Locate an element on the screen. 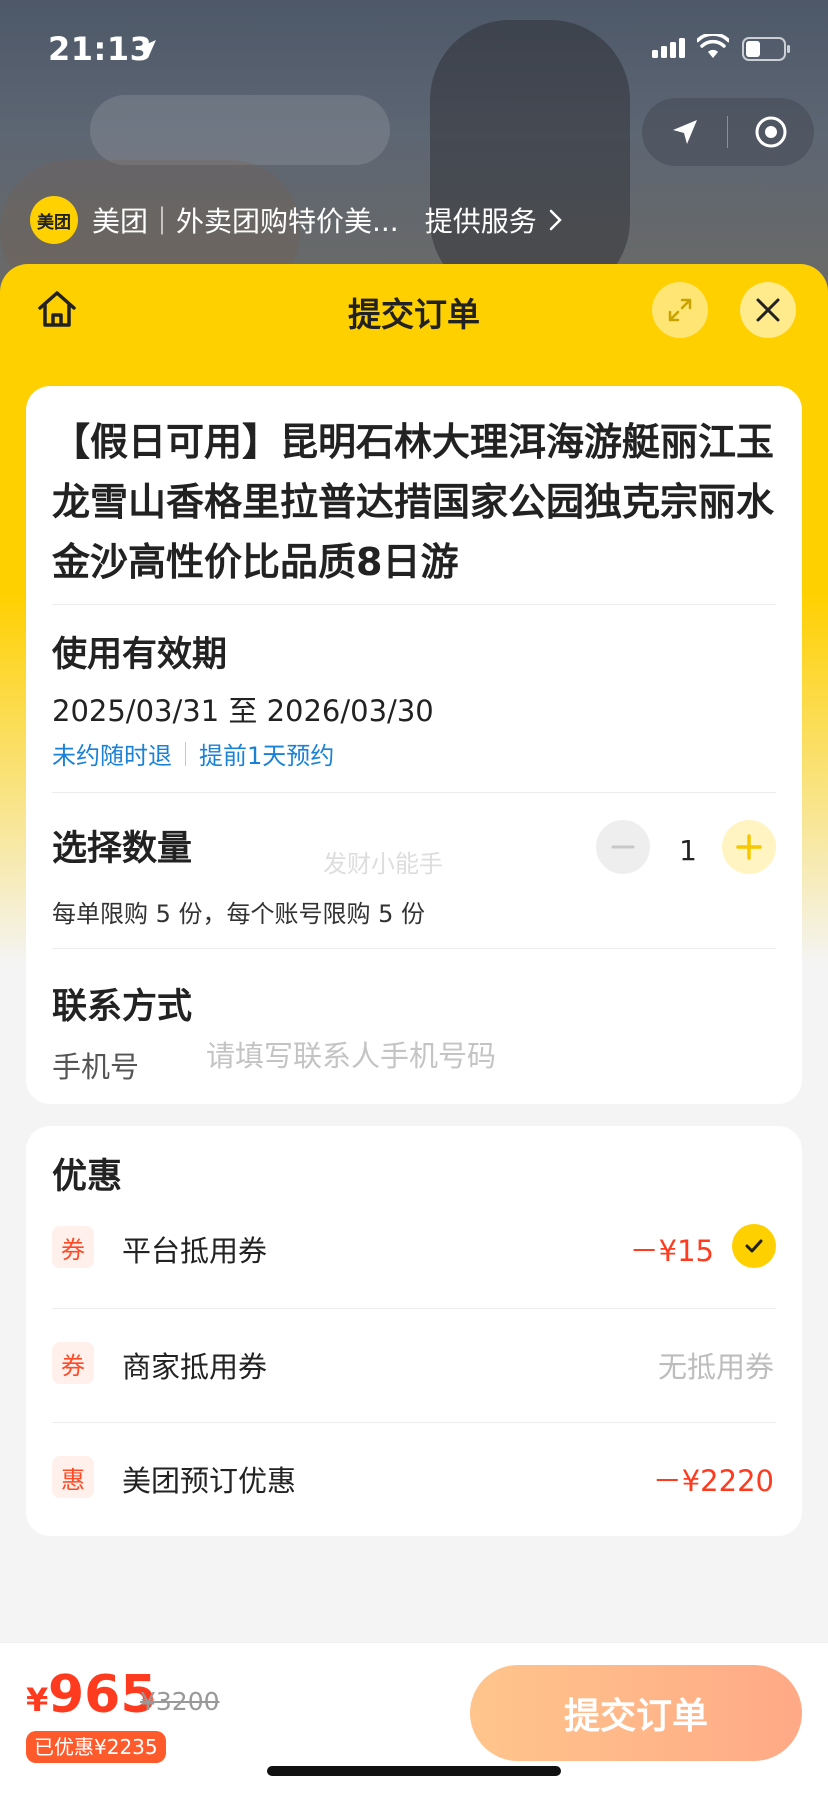  status-bar: 21:13 is located at coordinates (414, 50).